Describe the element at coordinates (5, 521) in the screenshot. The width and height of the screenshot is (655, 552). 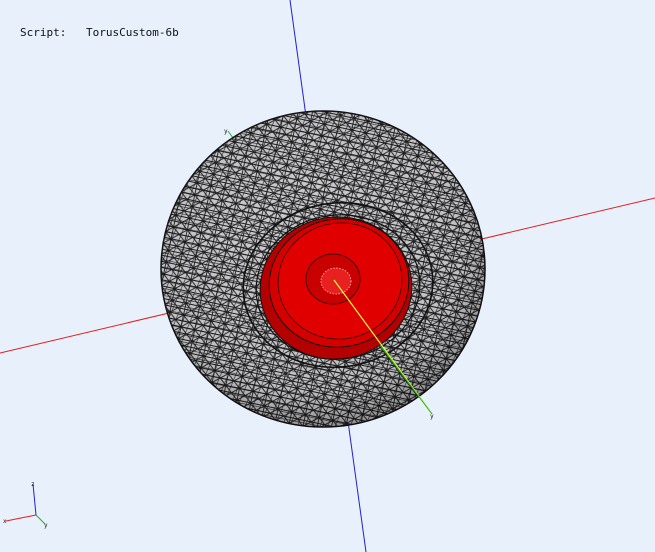
I see `triad-x-label: x` at that location.